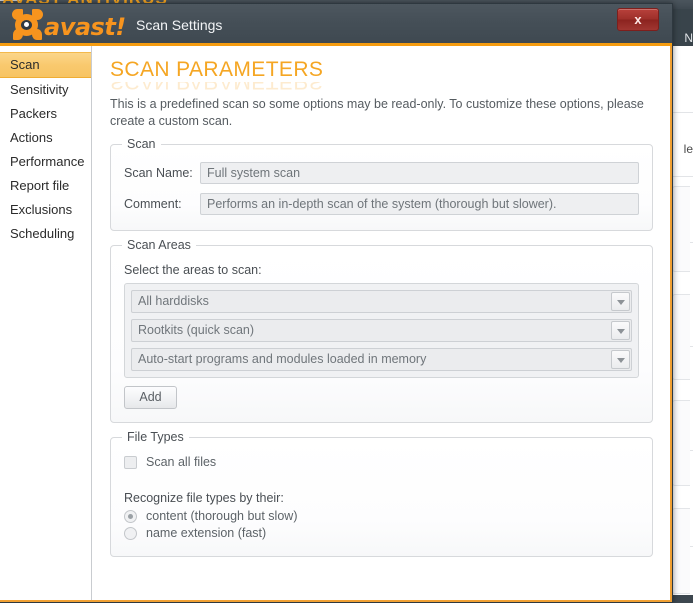 The width and height of the screenshot is (693, 603). What do you see at coordinates (638, 19) in the screenshot?
I see `close-button: x` at bounding box center [638, 19].